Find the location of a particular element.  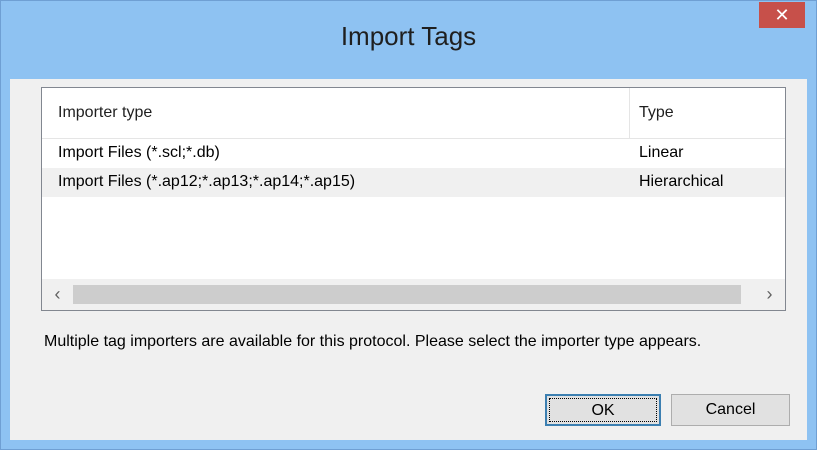

column-header-importer-type: Importer type is located at coordinates (105, 113).